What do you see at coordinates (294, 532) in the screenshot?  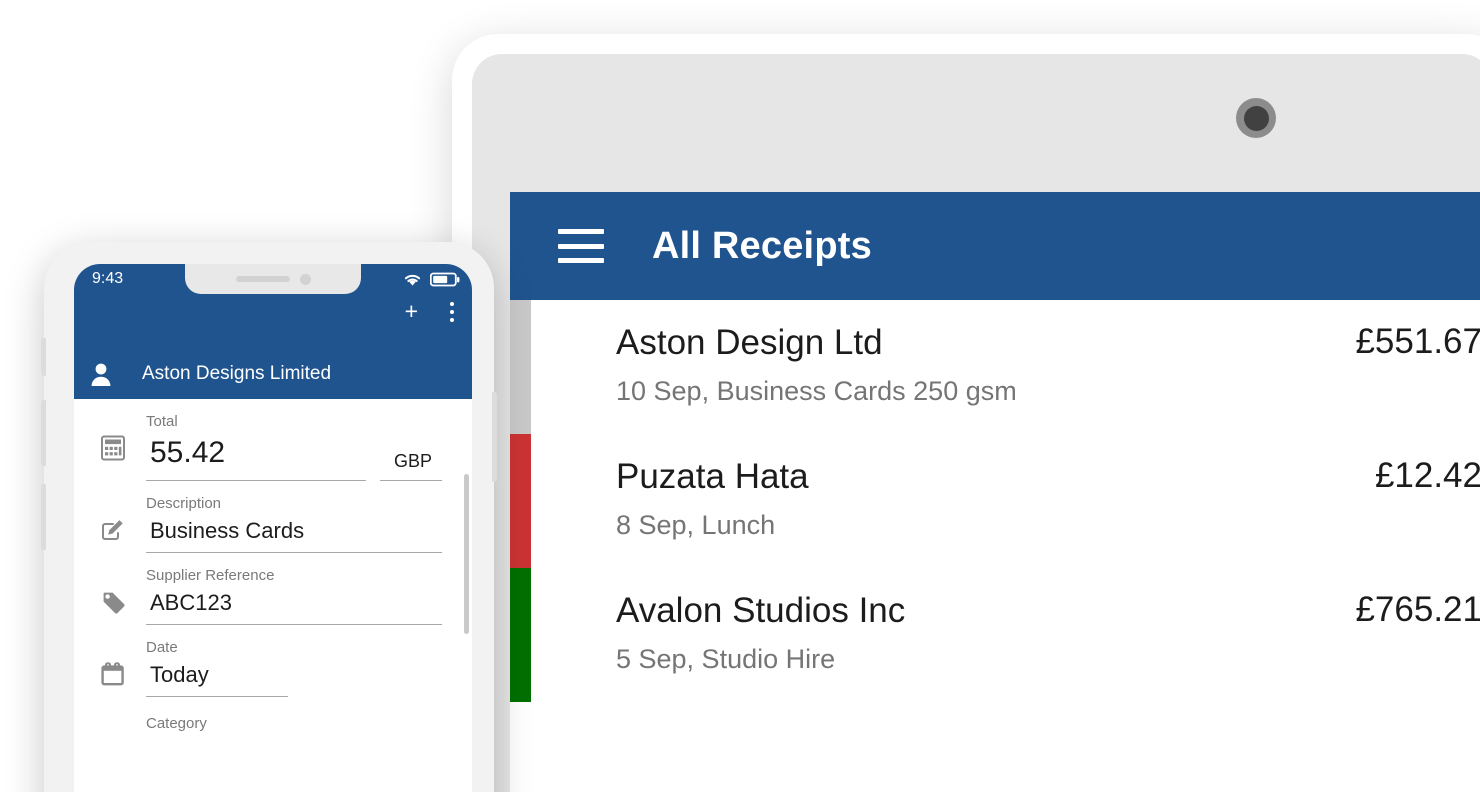 I see `description-input: Business Cards` at bounding box center [294, 532].